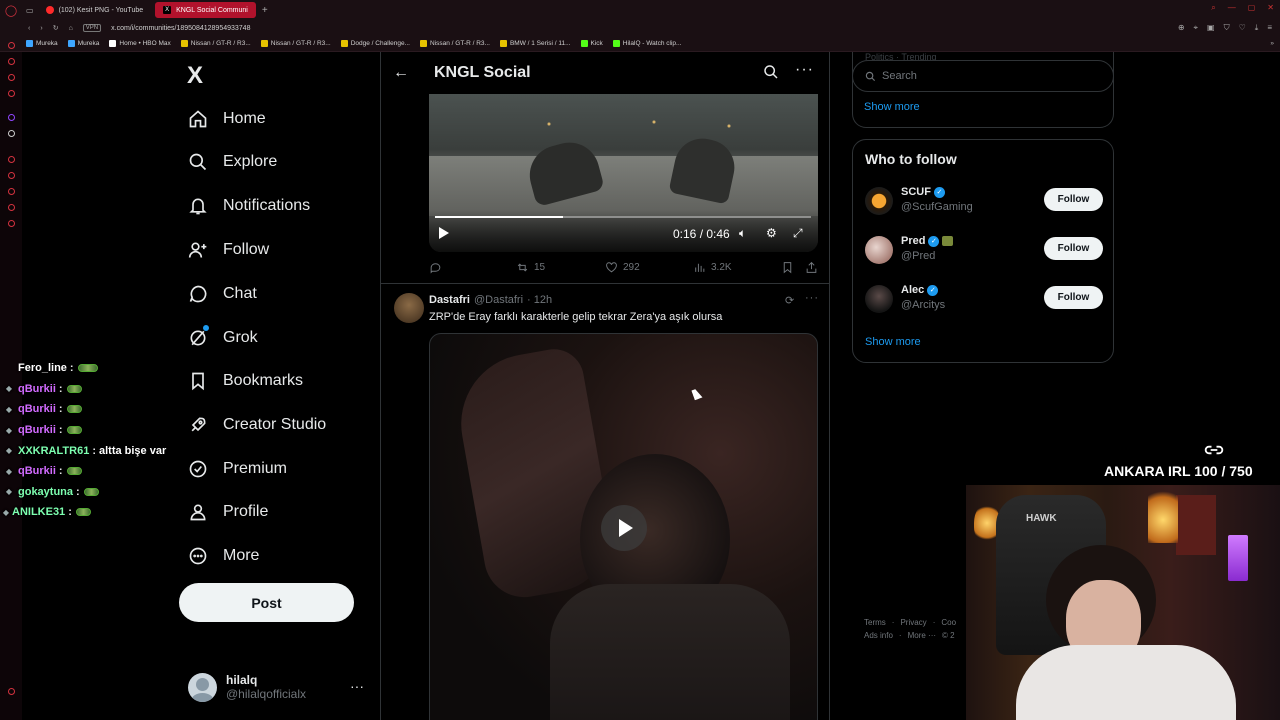 The width and height of the screenshot is (1280, 720). Describe the element at coordinates (140, 43) in the screenshot. I see `bookmark-item: Home • HBO Max` at that location.